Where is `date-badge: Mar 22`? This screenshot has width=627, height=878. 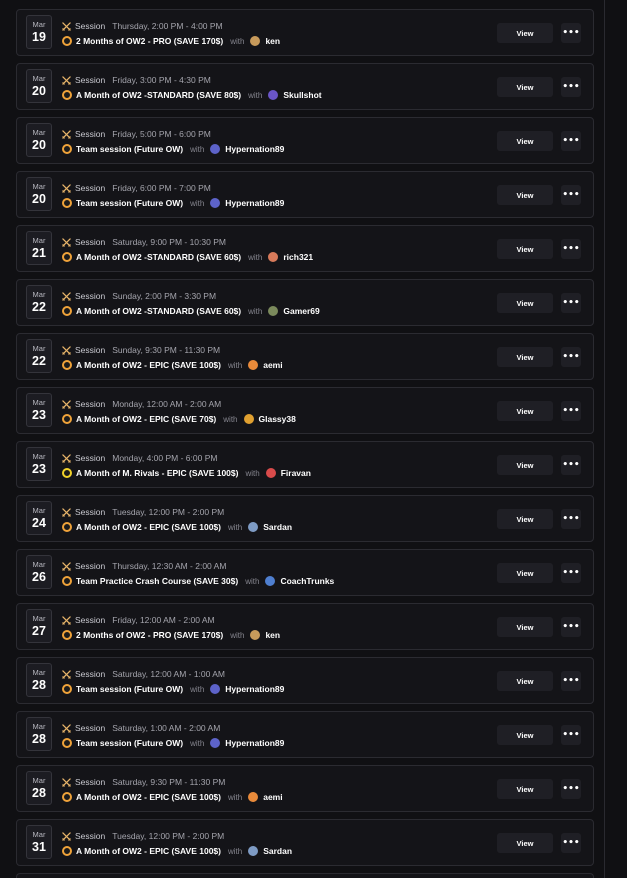 date-badge: Mar 22 is located at coordinates (39, 356).